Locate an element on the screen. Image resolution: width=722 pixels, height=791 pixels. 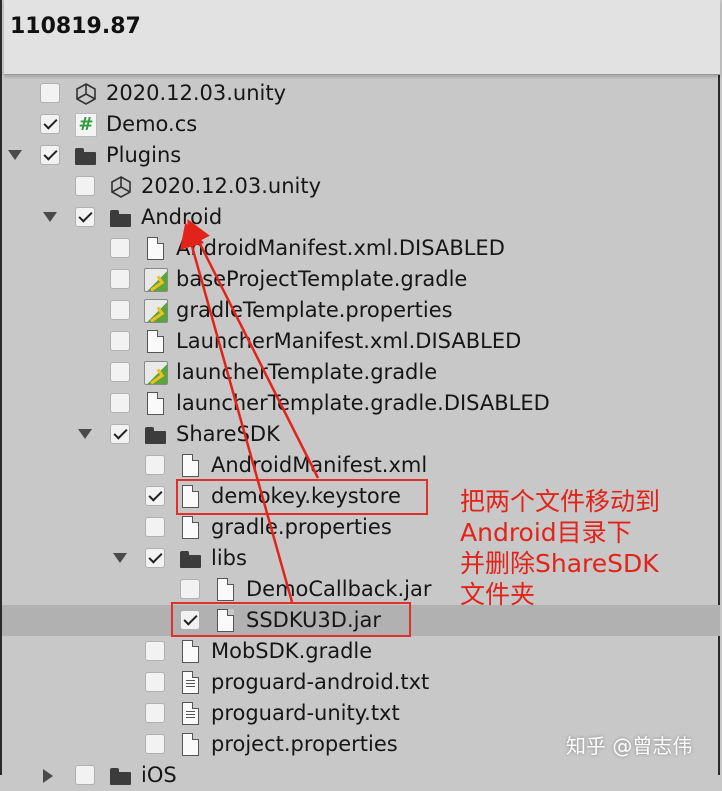
annotation-line-3: 并删除ShareSDK is located at coordinates (559, 563).